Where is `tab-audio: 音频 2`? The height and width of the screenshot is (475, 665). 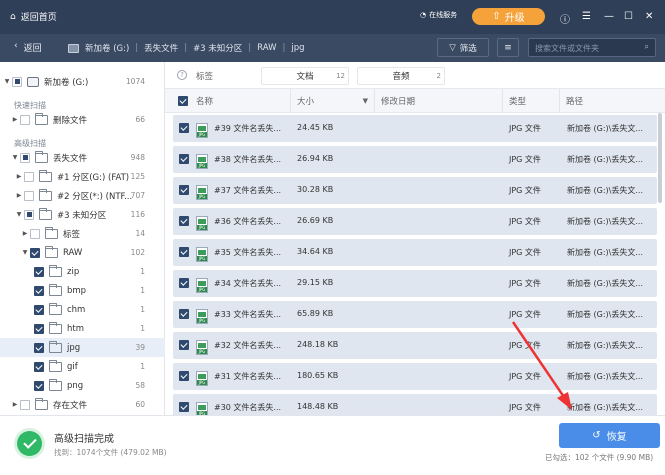
tab-audio: 音频 2 is located at coordinates (401, 76).